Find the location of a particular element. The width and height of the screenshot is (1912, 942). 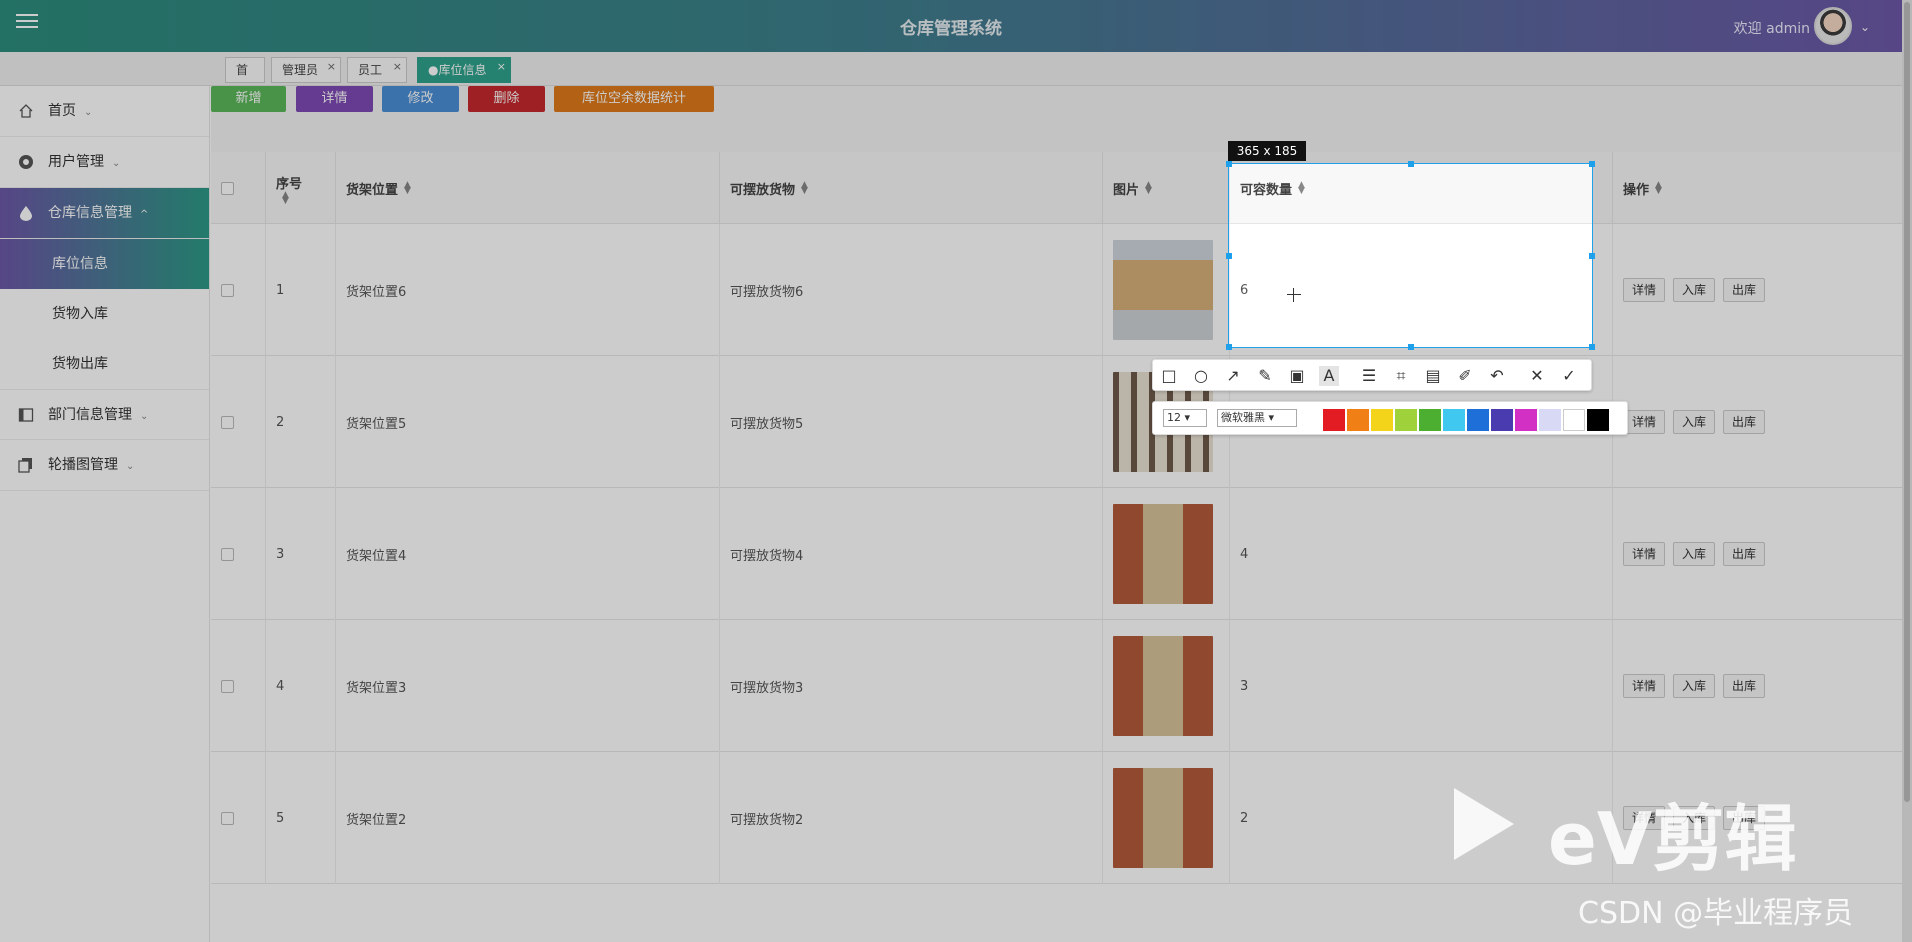

capture-selection is located at coordinates (1410, 255).